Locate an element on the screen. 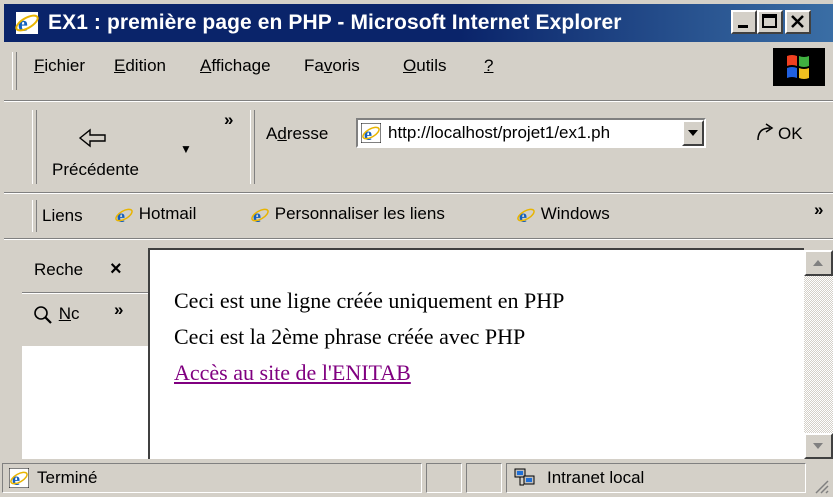 The height and width of the screenshot is (497, 833). enitab-link: Accès au site de l'ENITAB is located at coordinates (292, 372).